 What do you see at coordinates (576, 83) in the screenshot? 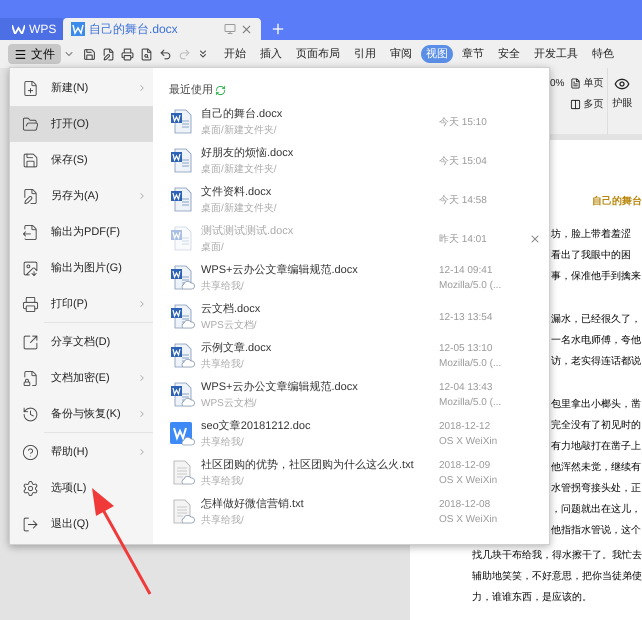
I see `page-icon` at bounding box center [576, 83].